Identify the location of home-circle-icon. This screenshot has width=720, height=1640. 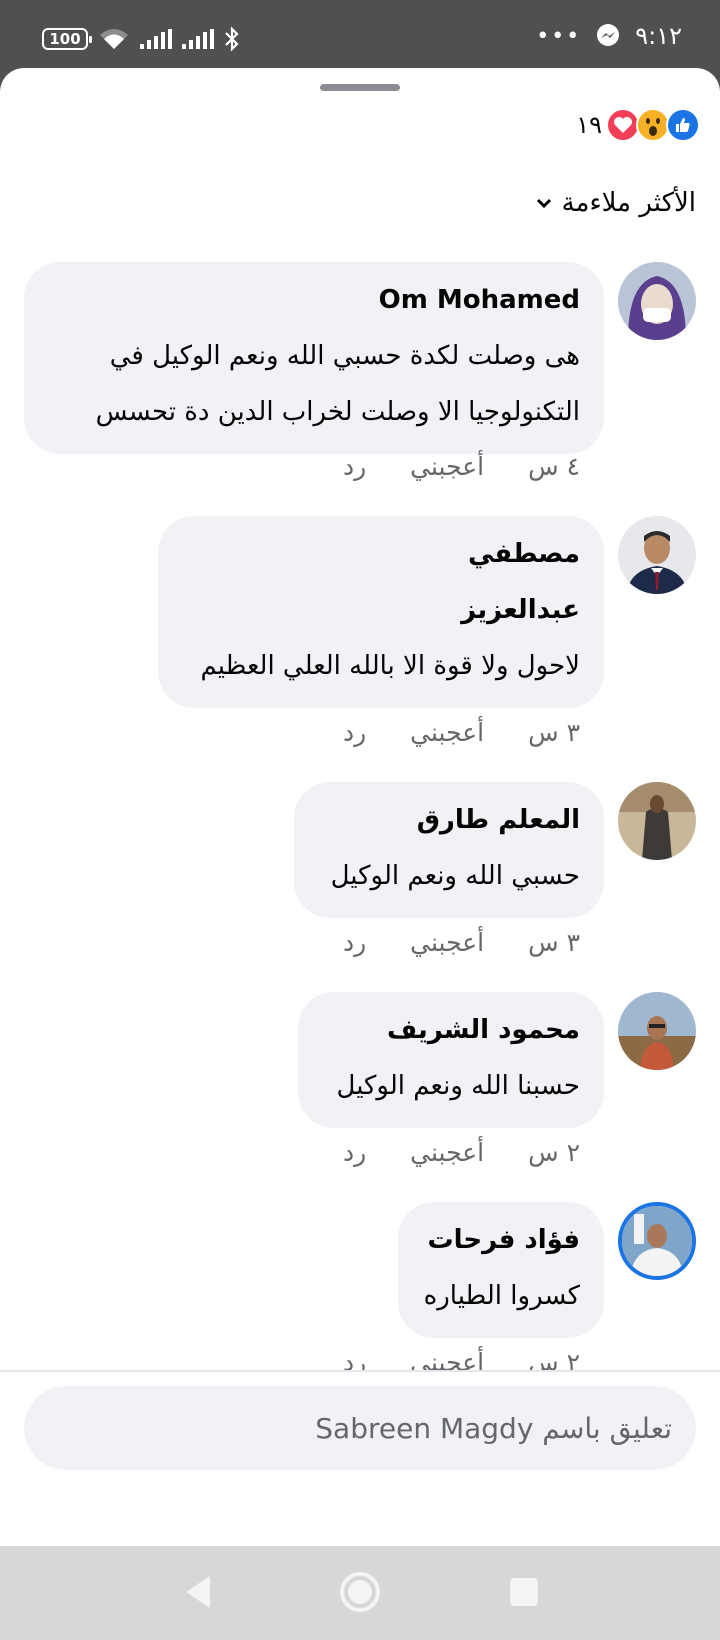
(360, 1592).